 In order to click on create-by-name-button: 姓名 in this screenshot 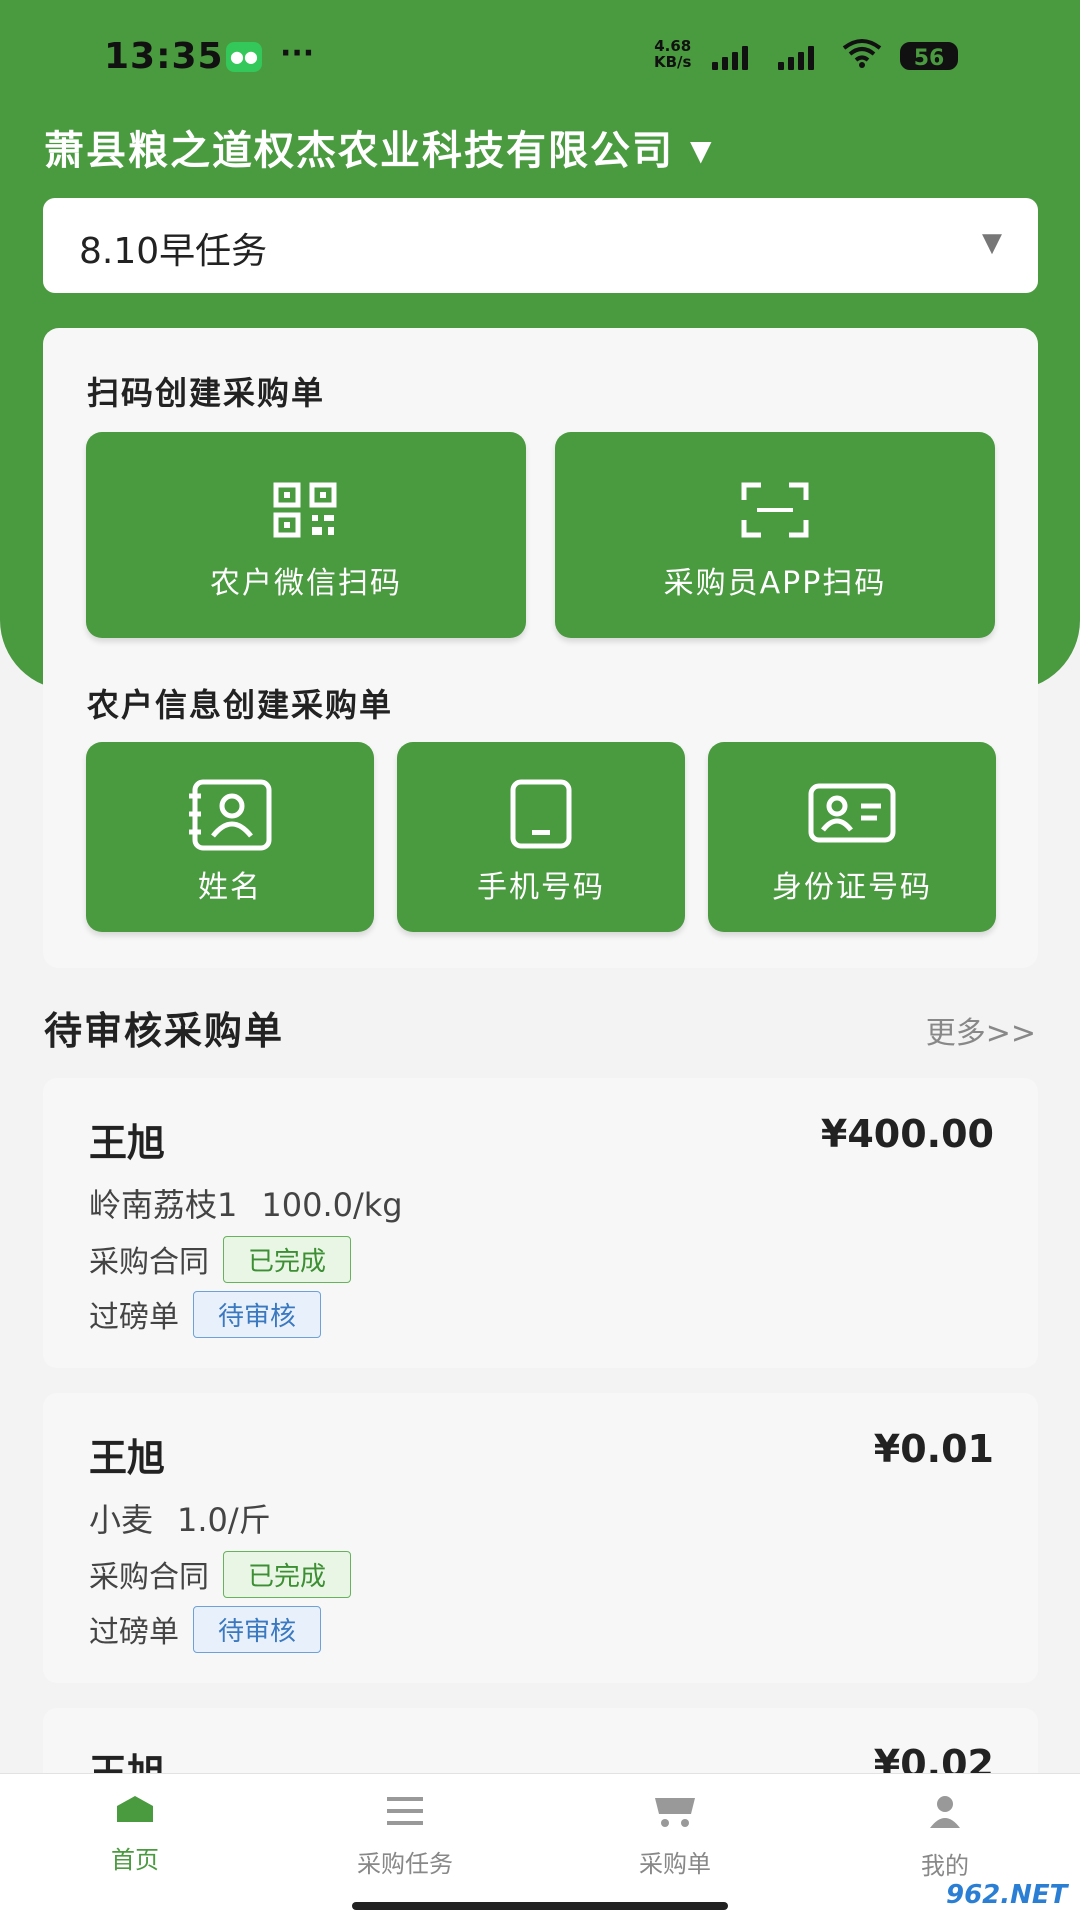, I will do `click(230, 837)`.